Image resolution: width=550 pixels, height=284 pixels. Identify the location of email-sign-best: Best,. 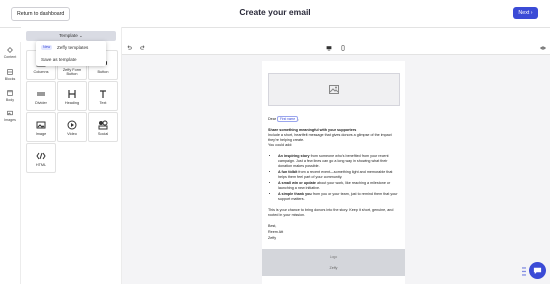
(272, 226).